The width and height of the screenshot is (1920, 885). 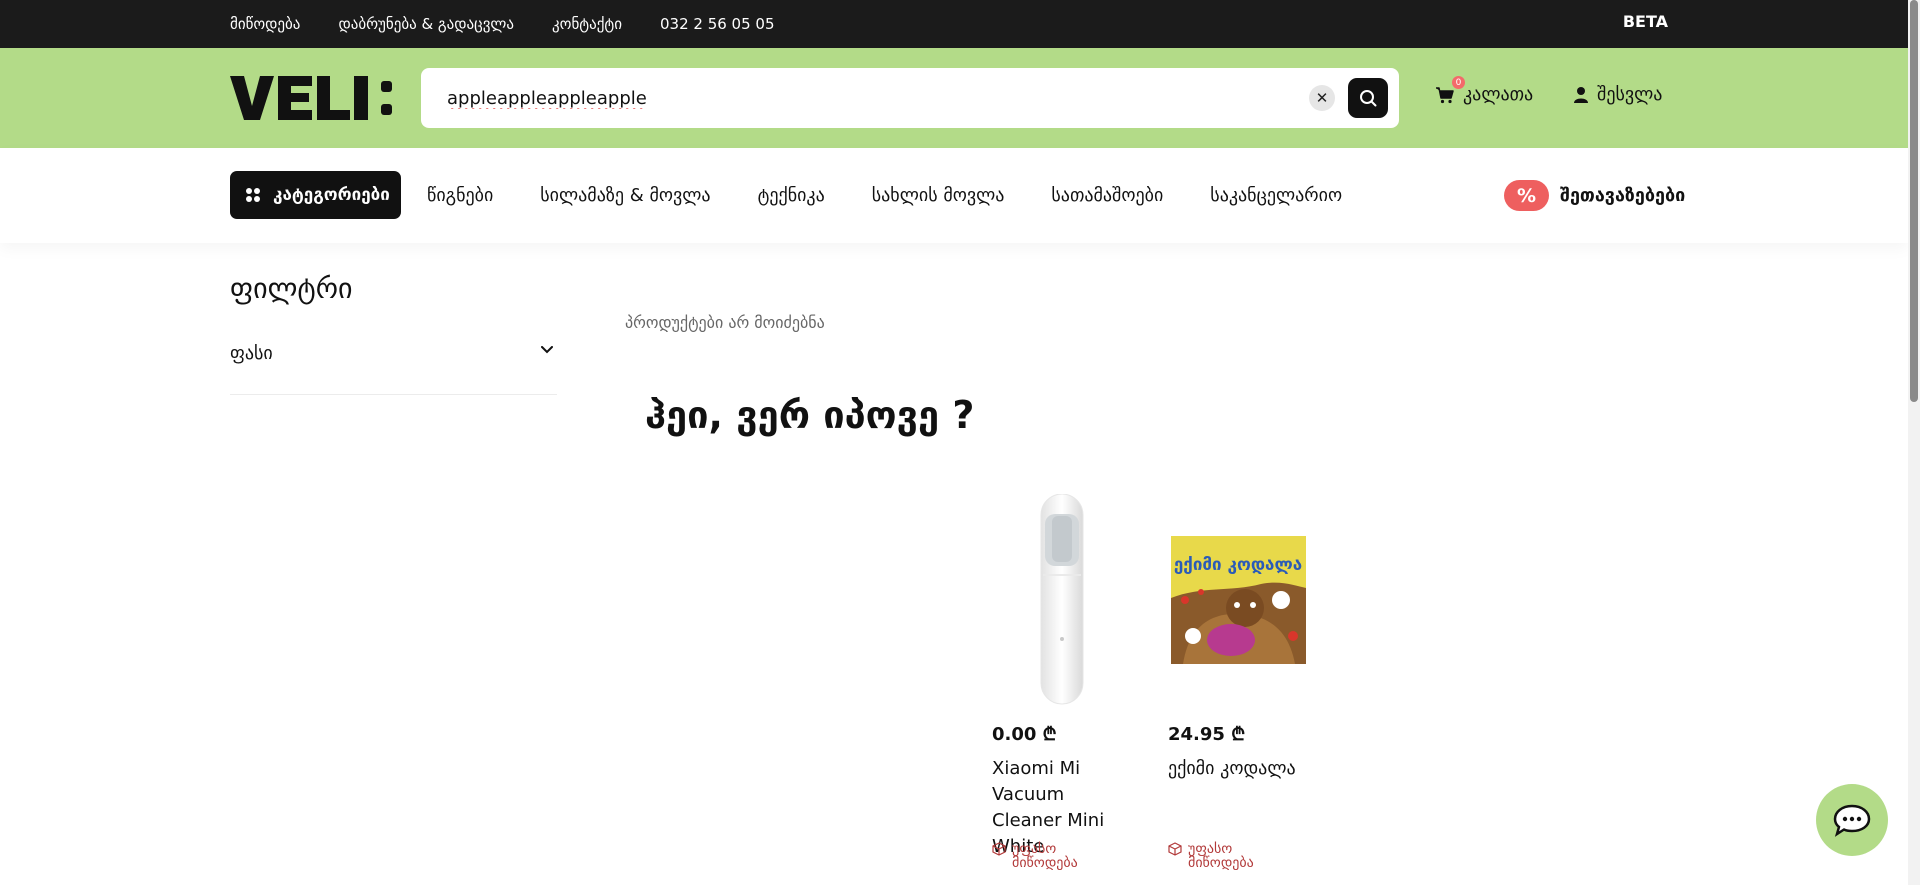 What do you see at coordinates (1914, 201) in the screenshot?
I see `scrollbar-thumb` at bounding box center [1914, 201].